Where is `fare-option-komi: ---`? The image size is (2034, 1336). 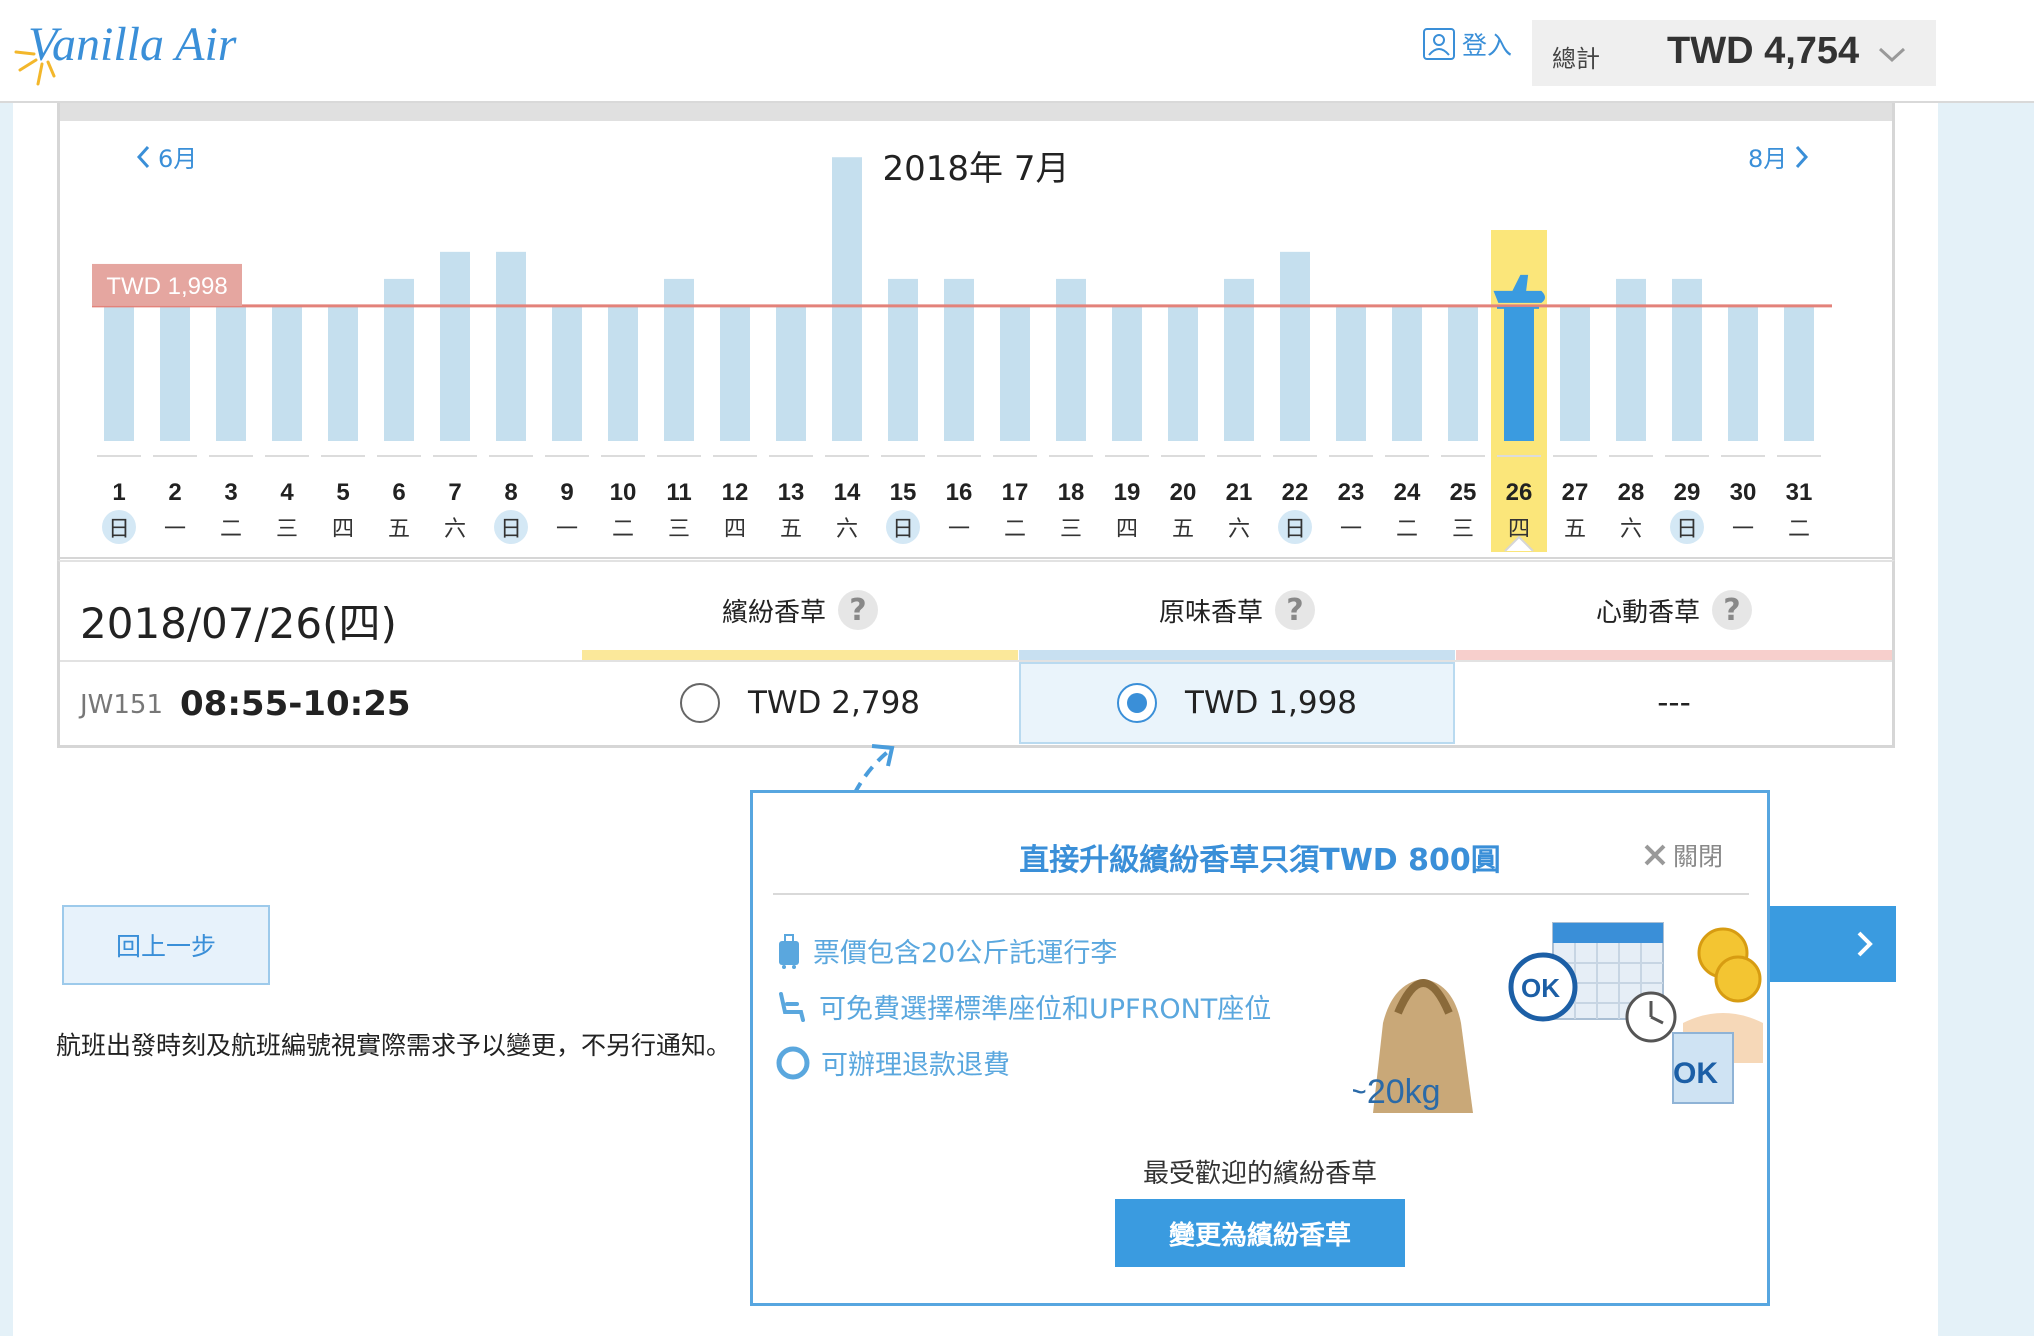 fare-option-komi: --- is located at coordinates (1674, 703).